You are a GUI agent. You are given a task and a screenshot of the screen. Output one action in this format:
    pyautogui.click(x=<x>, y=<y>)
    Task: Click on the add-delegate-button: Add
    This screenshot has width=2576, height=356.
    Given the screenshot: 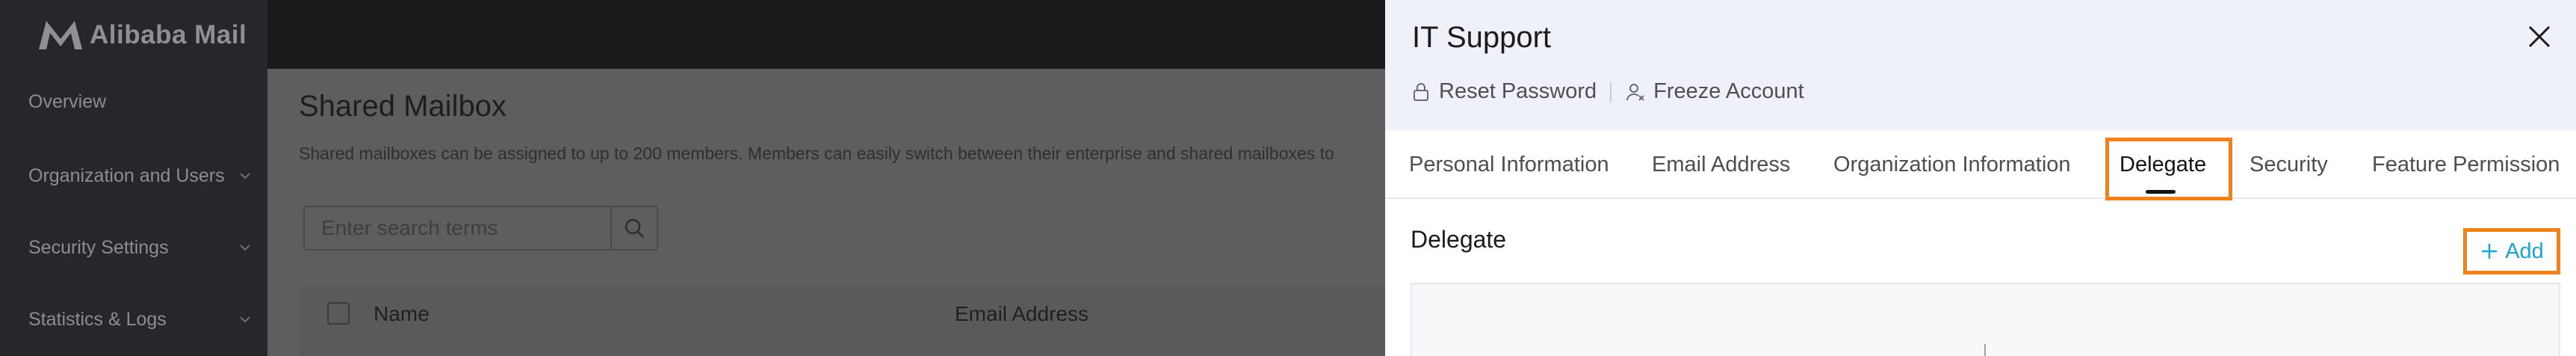 What is the action you would take?
    pyautogui.click(x=2511, y=251)
    